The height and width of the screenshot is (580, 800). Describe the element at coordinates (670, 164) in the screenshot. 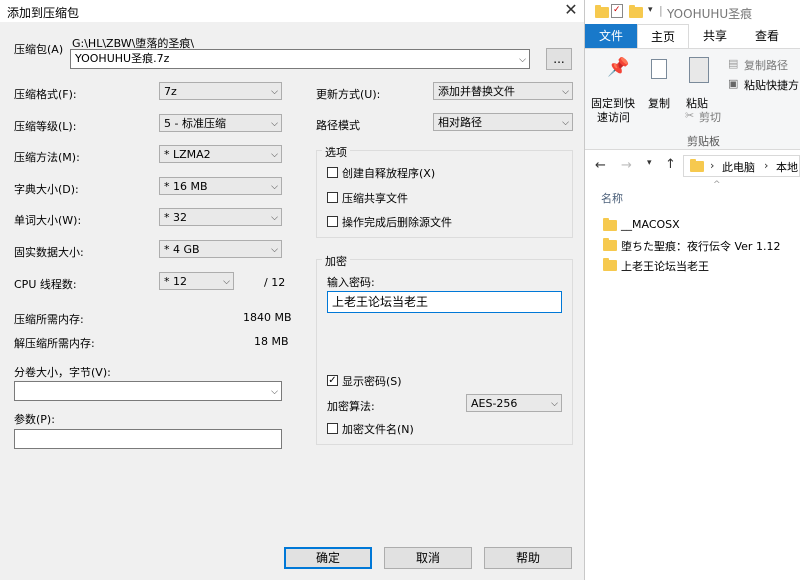

I see `up-icon: ↑` at that location.